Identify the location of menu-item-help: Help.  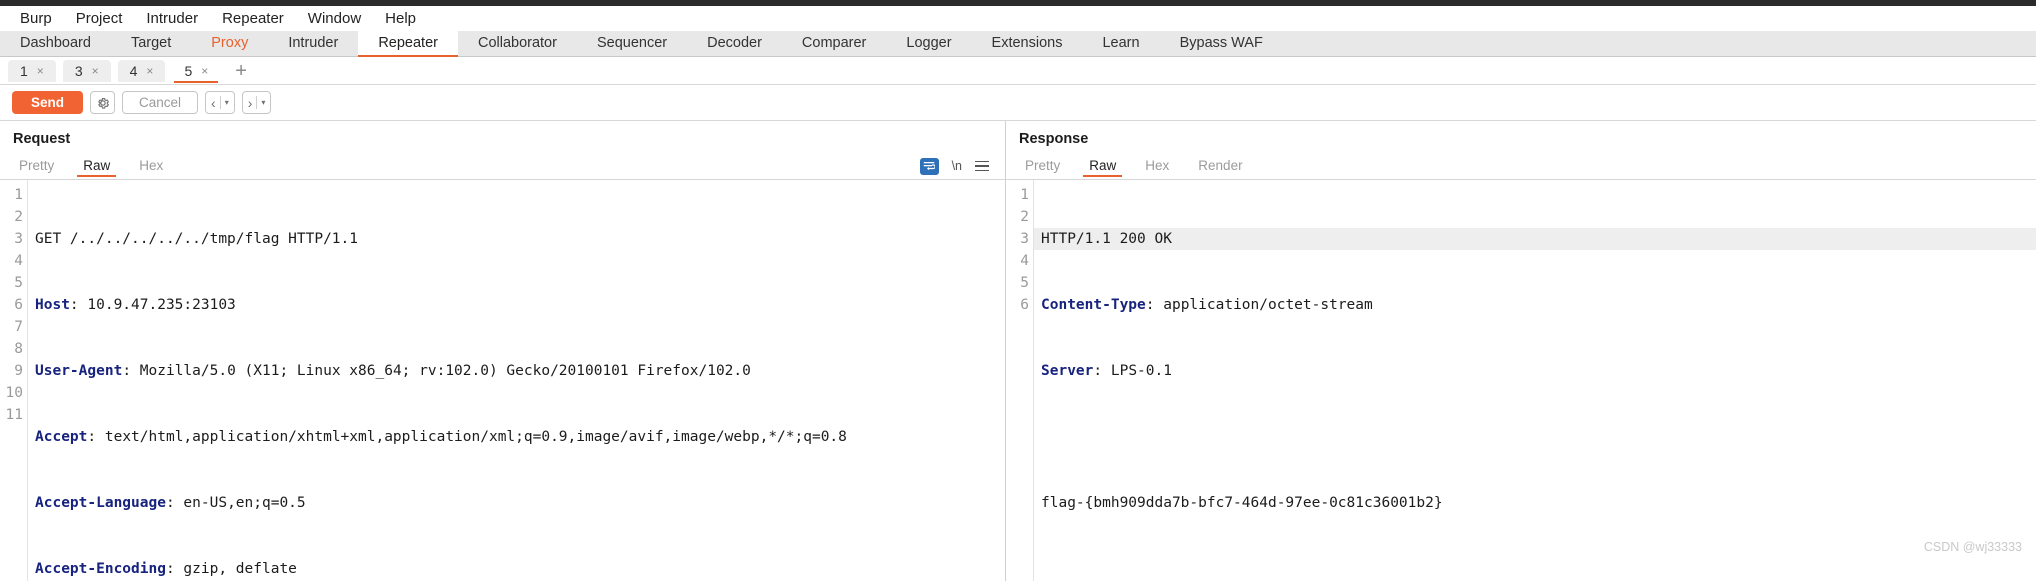
(400, 18).